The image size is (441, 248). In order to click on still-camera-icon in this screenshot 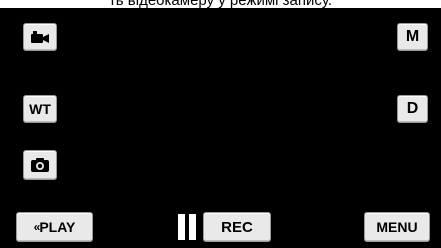, I will do `click(40, 165)`.